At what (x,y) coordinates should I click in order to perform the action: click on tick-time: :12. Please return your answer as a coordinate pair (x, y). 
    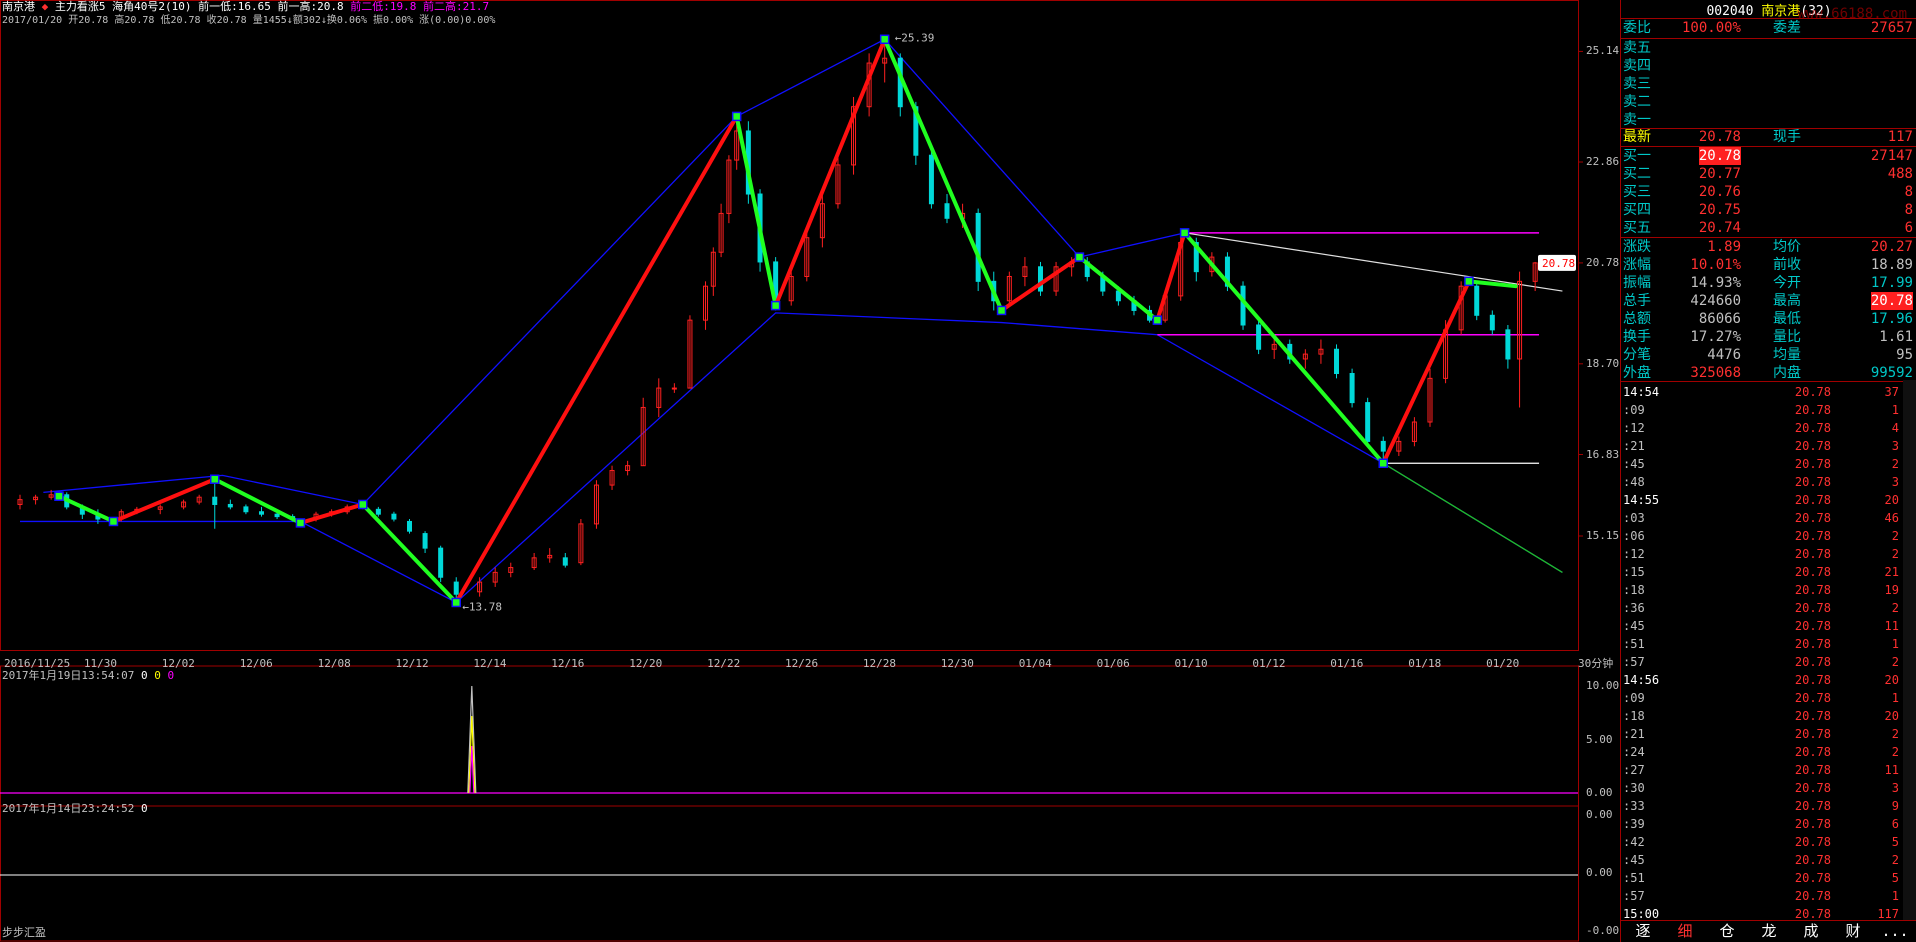
    Looking at the image, I should click on (1634, 554).